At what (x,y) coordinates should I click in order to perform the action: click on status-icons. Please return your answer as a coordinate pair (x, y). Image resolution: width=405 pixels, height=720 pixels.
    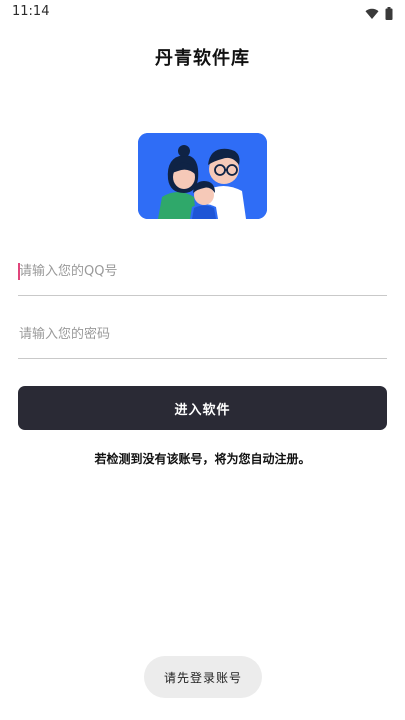
    Looking at the image, I should click on (379, 14).